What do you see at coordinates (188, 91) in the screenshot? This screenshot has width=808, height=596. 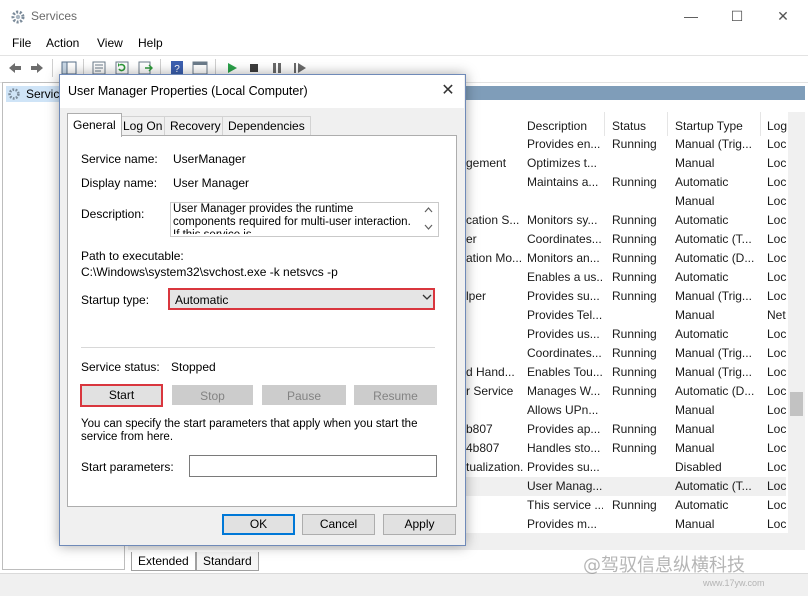 I see `dialog-title: User Manager Properties (Local Computer)` at bounding box center [188, 91].